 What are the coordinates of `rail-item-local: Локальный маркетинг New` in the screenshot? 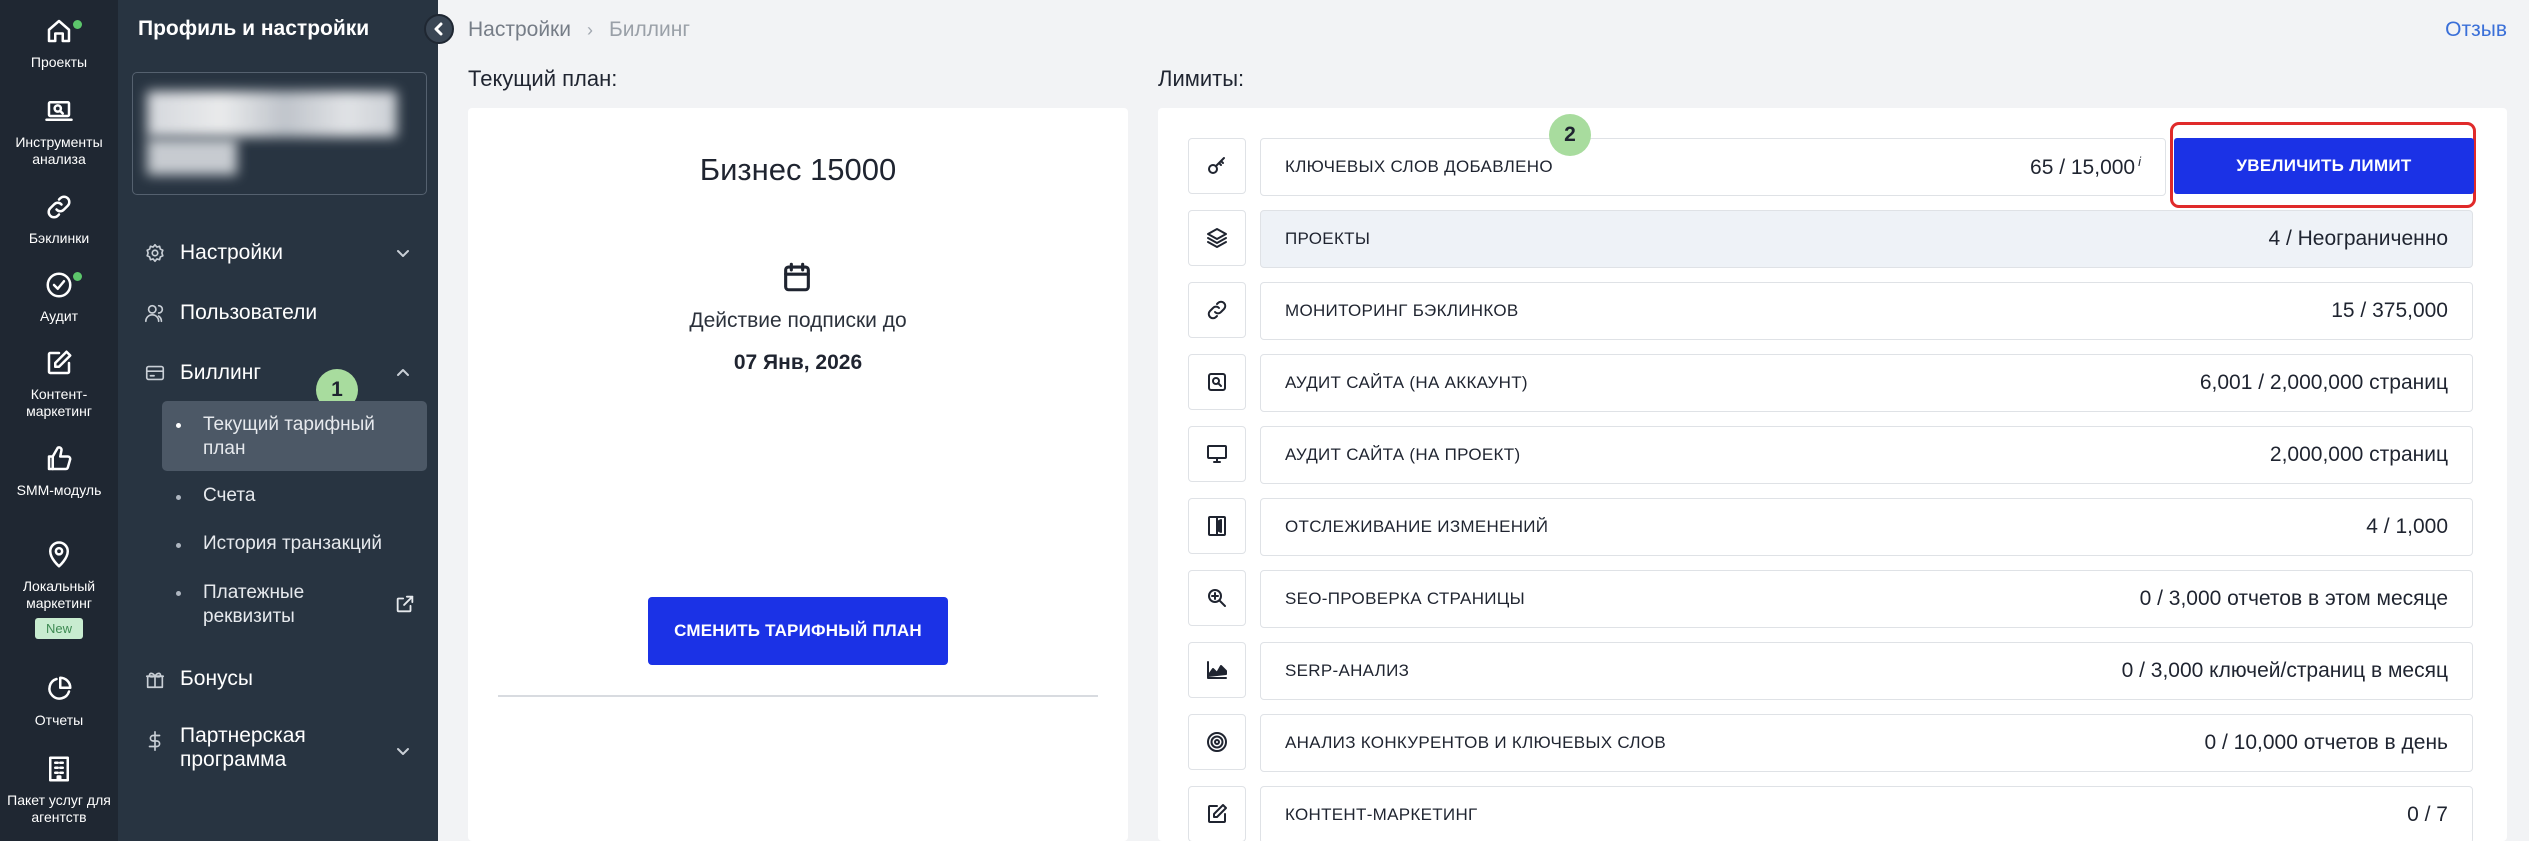 It's located at (59, 589).